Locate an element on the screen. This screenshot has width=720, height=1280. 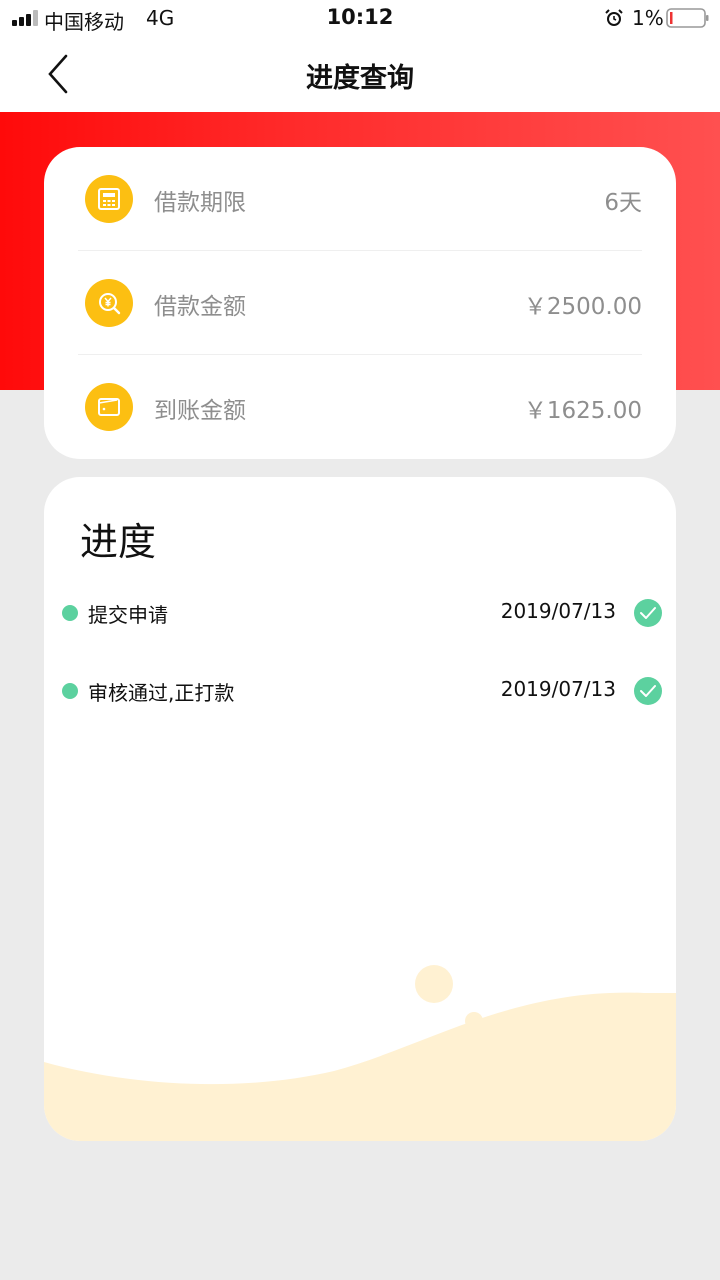
battery-icon is located at coordinates (687, 18).